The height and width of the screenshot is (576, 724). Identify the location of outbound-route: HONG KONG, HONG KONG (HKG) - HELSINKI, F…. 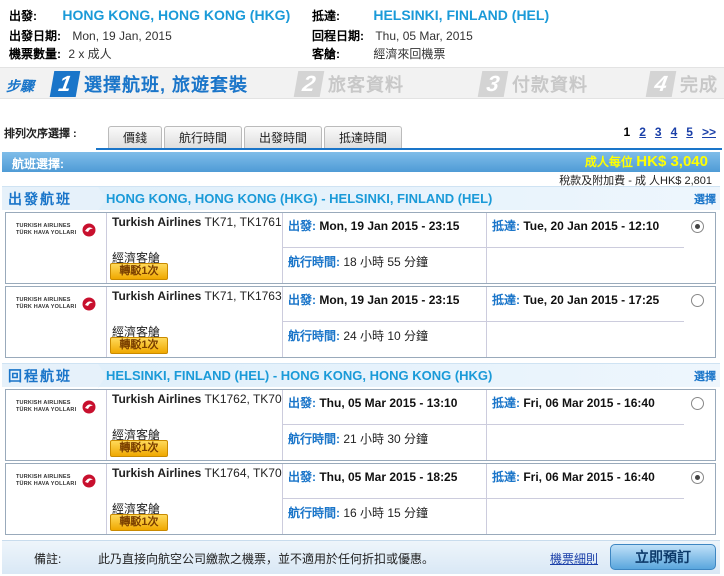
(299, 198).